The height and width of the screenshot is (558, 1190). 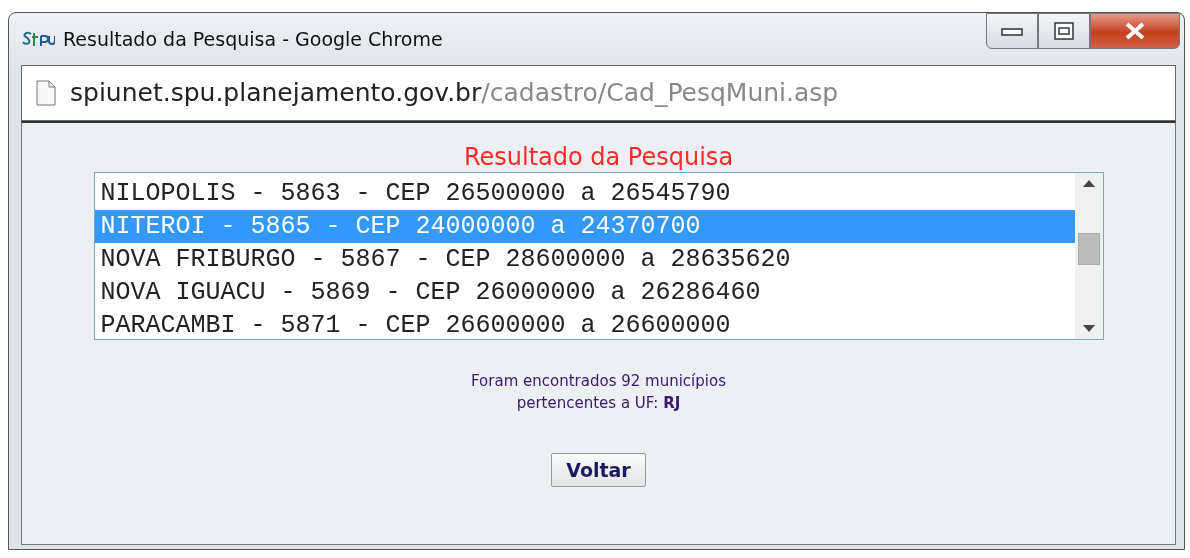 I want to click on scroll-thumb, so click(x=1088, y=248).